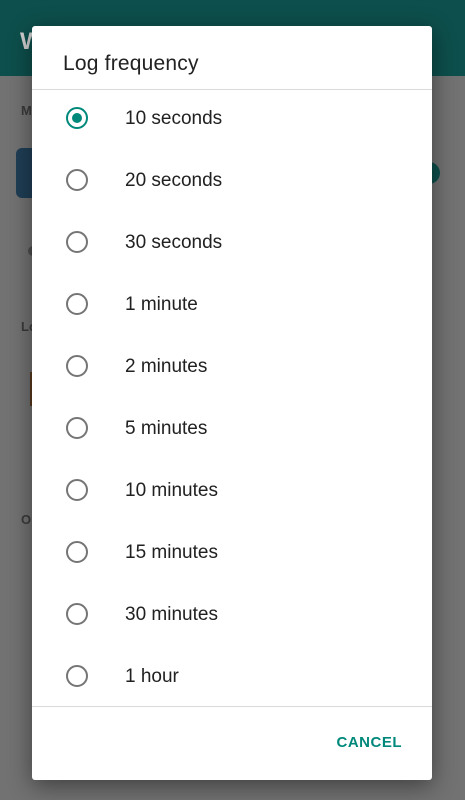 The width and height of the screenshot is (465, 800). I want to click on option-label: 5 minutes, so click(166, 428).